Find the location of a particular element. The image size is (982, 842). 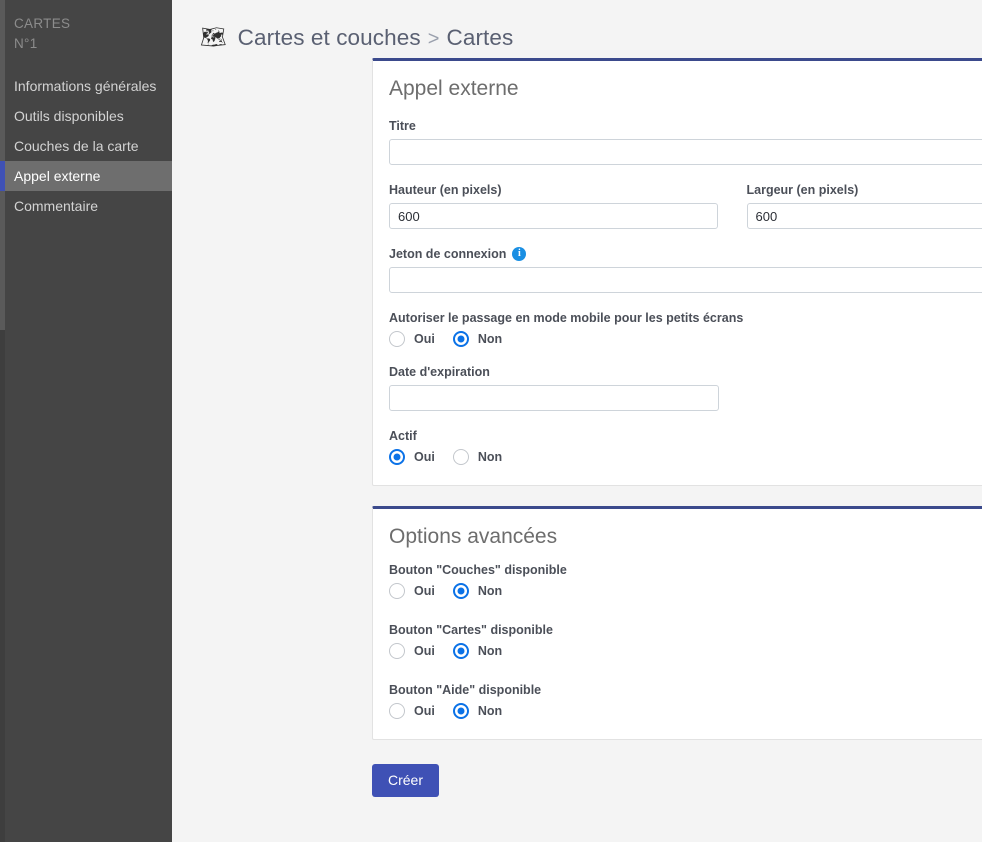

card-title: Options avancées is located at coordinates (473, 536).